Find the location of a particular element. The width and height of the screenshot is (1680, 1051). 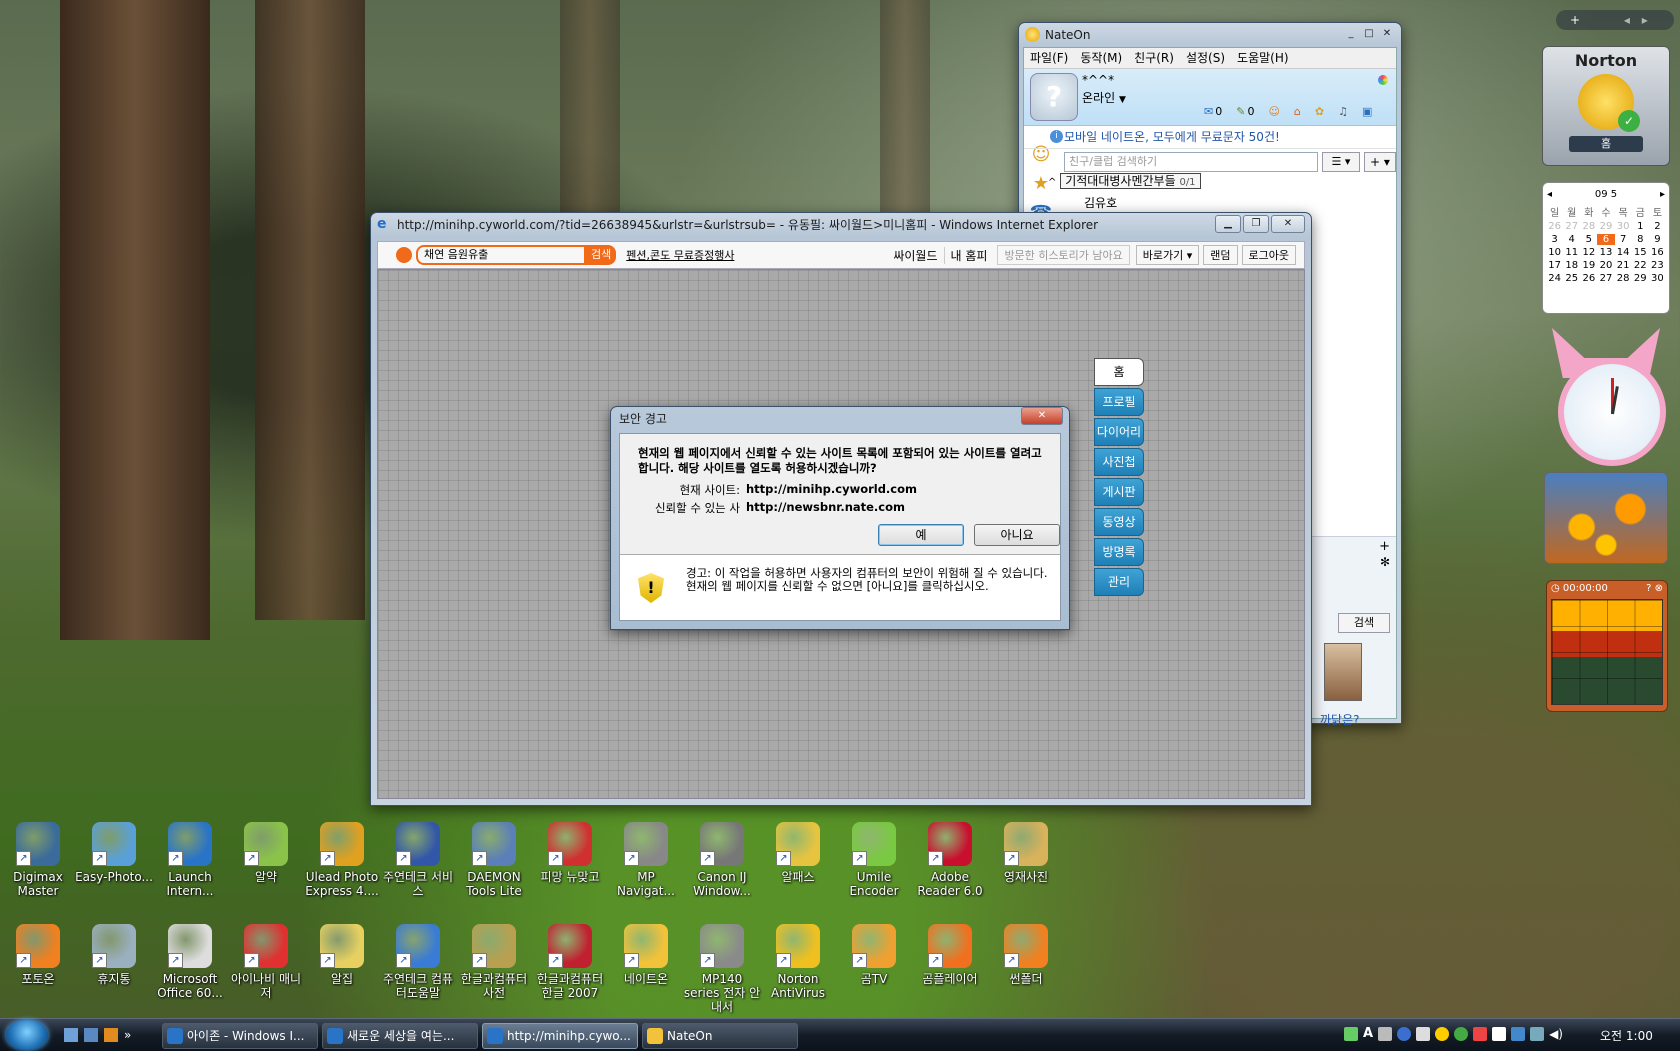

promo-link: 펜션,콘도 무료증정행사 is located at coordinates (680, 255).